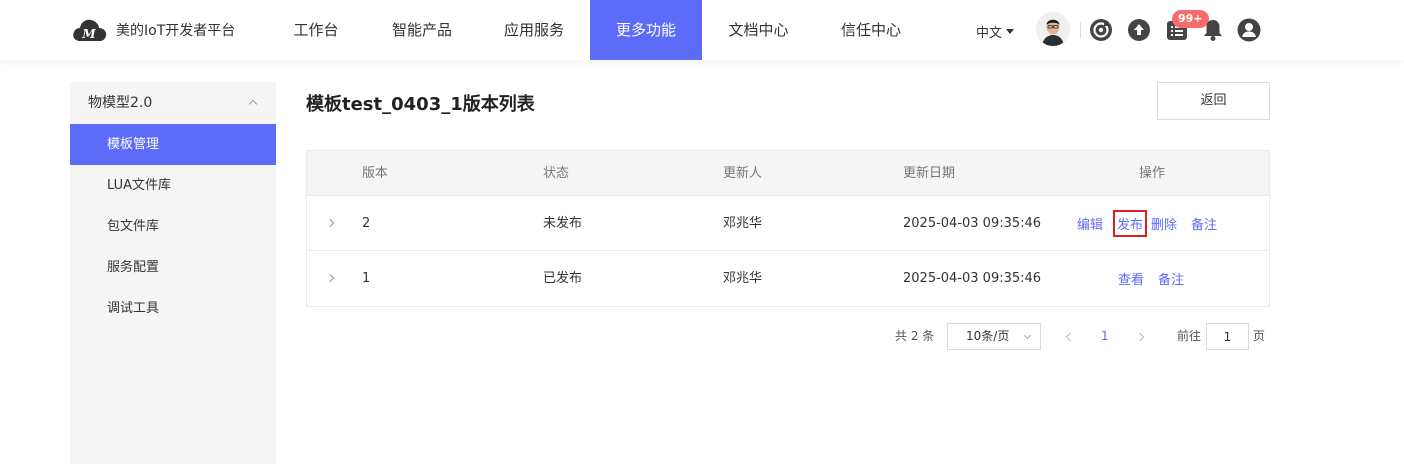 The image size is (1404, 464). Describe the element at coordinates (88, 34) in the screenshot. I see `svg-text: M` at that location.